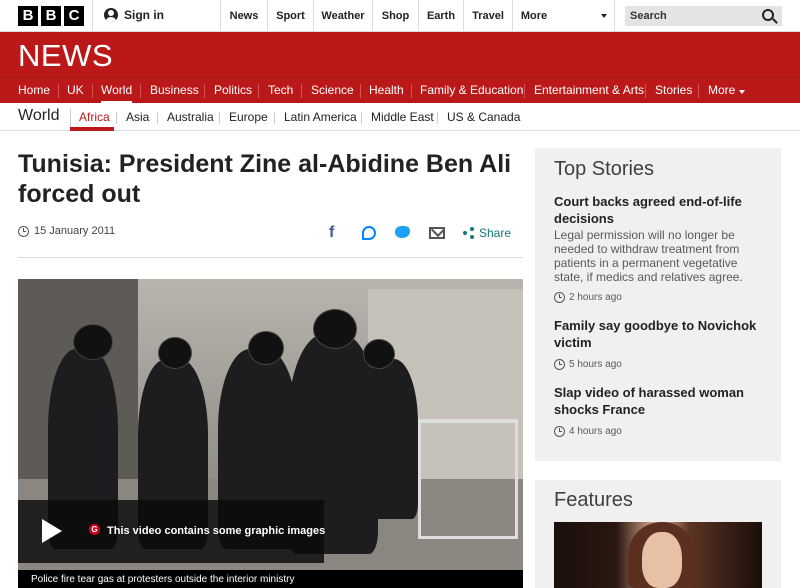  Describe the element at coordinates (369, 233) in the screenshot. I see `messenger-share-icon` at that location.